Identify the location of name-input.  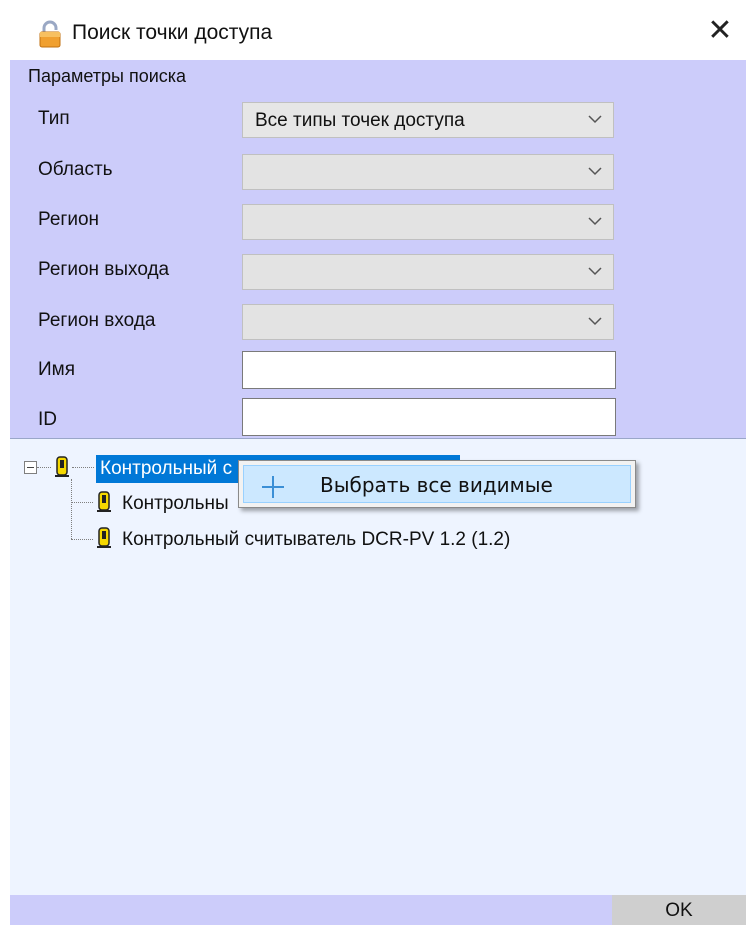
(429, 370).